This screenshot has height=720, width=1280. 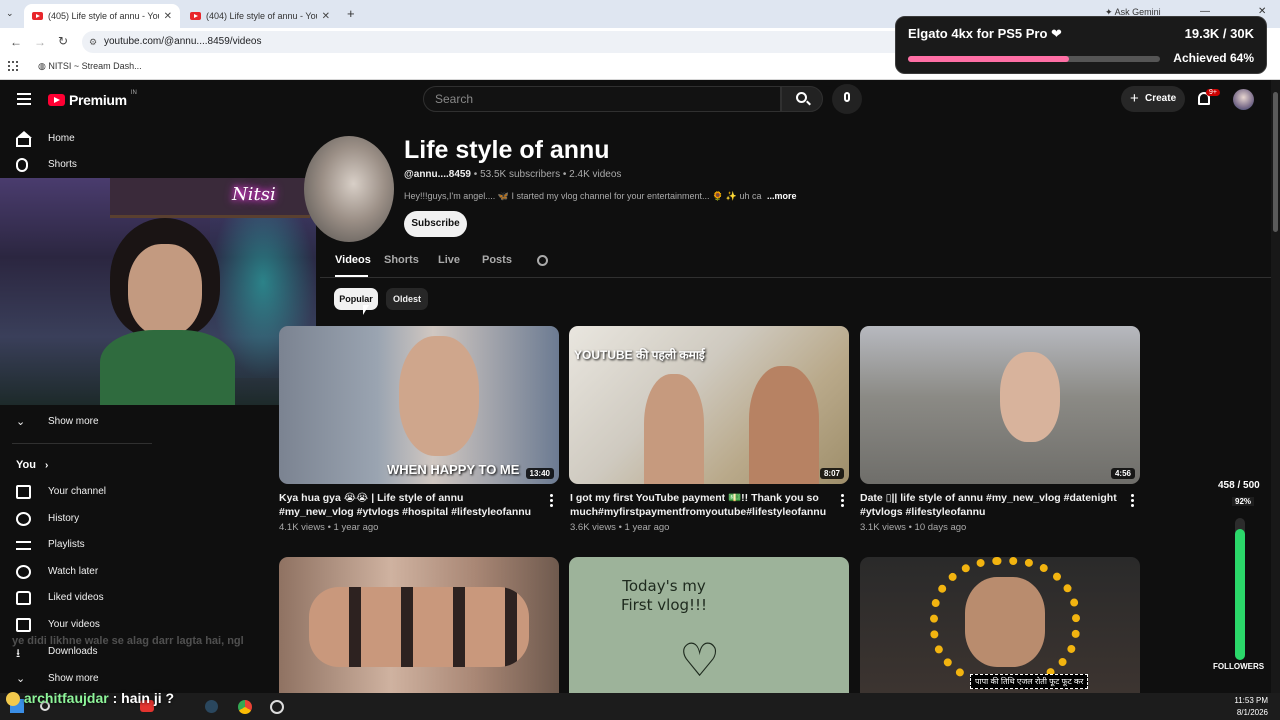 What do you see at coordinates (449, 260) in the screenshot?
I see `tab-live: Live` at bounding box center [449, 260].